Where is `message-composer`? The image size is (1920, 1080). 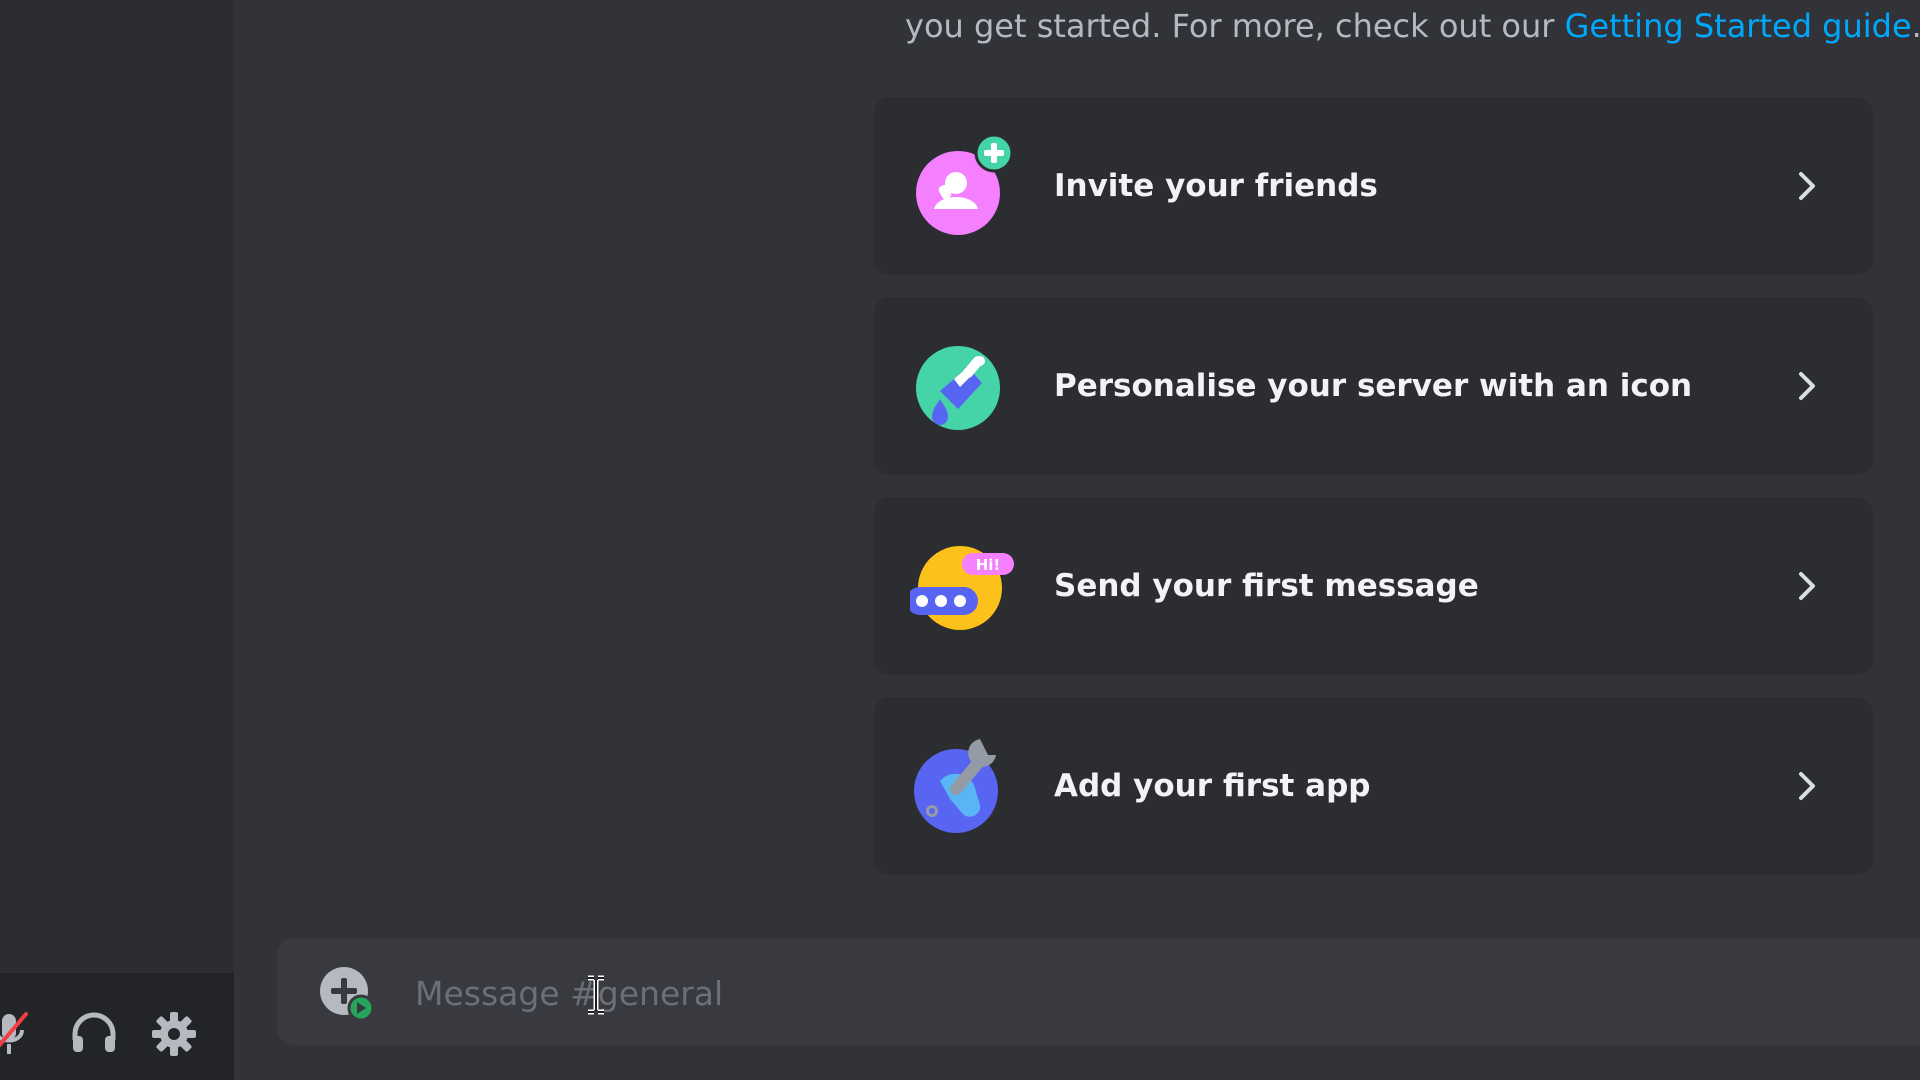 message-composer is located at coordinates (1098, 991).